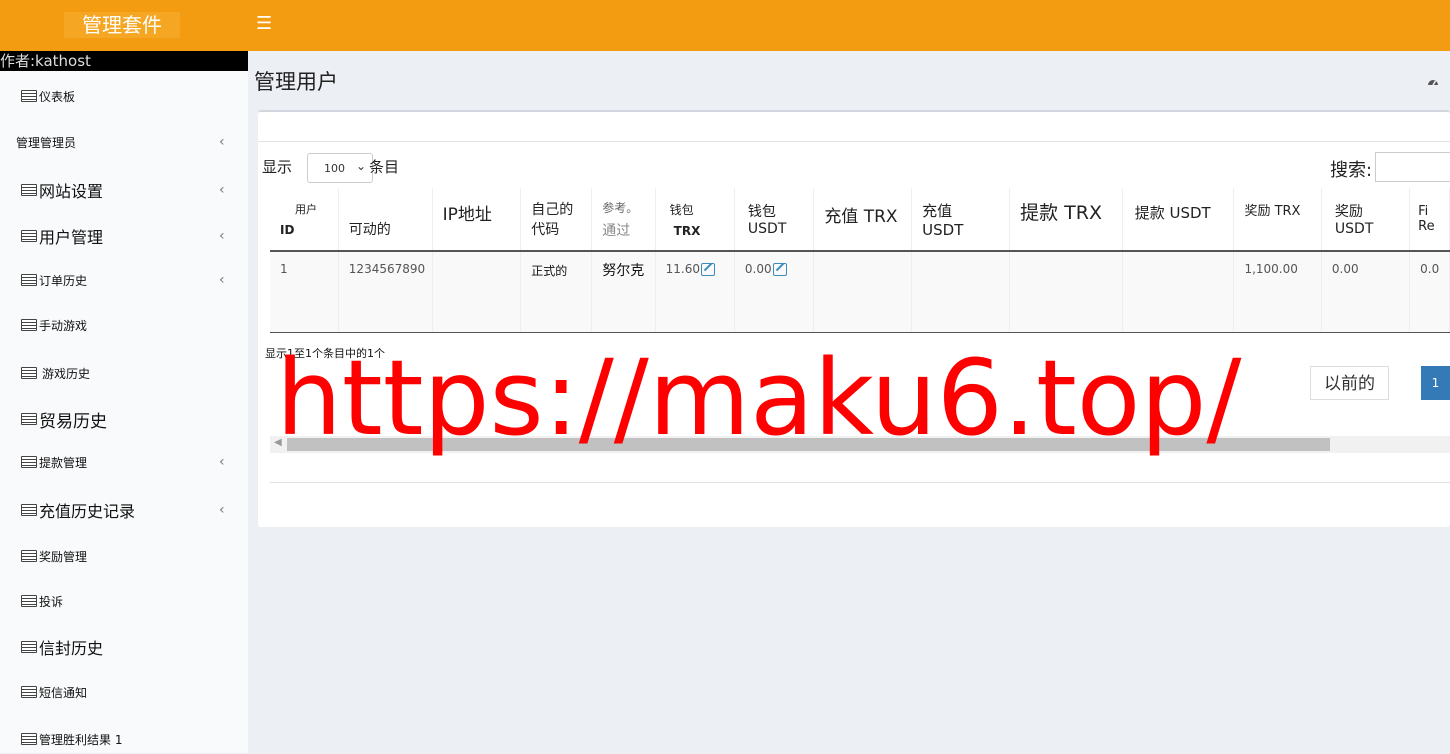 This screenshot has width=1450, height=754. What do you see at coordinates (63, 462) in the screenshot?
I see `sidebar-item-label: 提款管理` at bounding box center [63, 462].